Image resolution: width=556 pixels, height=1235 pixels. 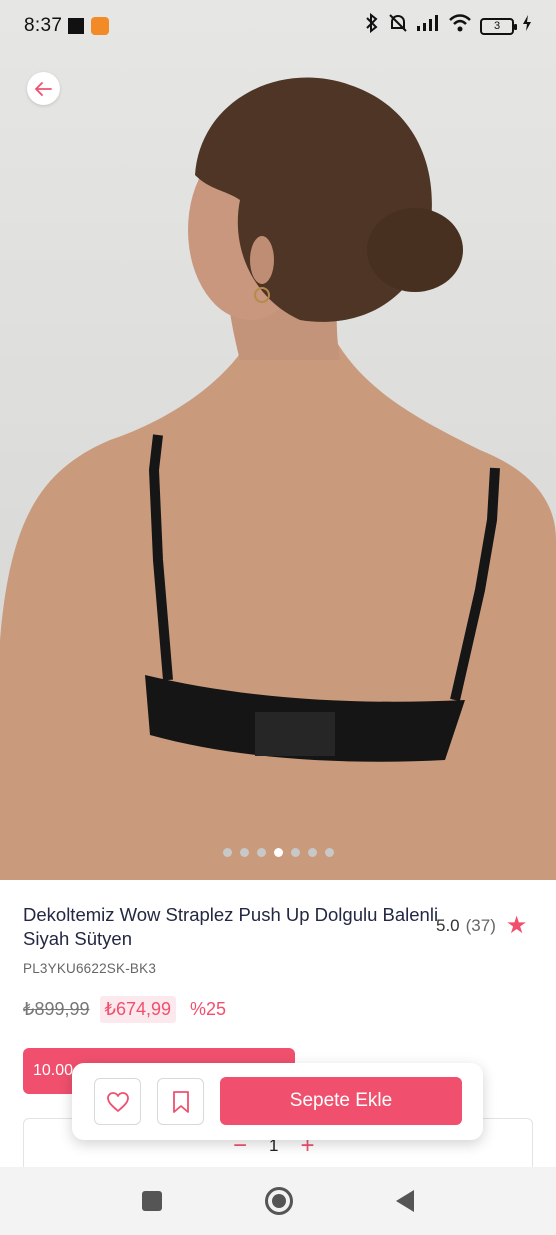 I want to click on bluetooth-icon, so click(x=372, y=25).